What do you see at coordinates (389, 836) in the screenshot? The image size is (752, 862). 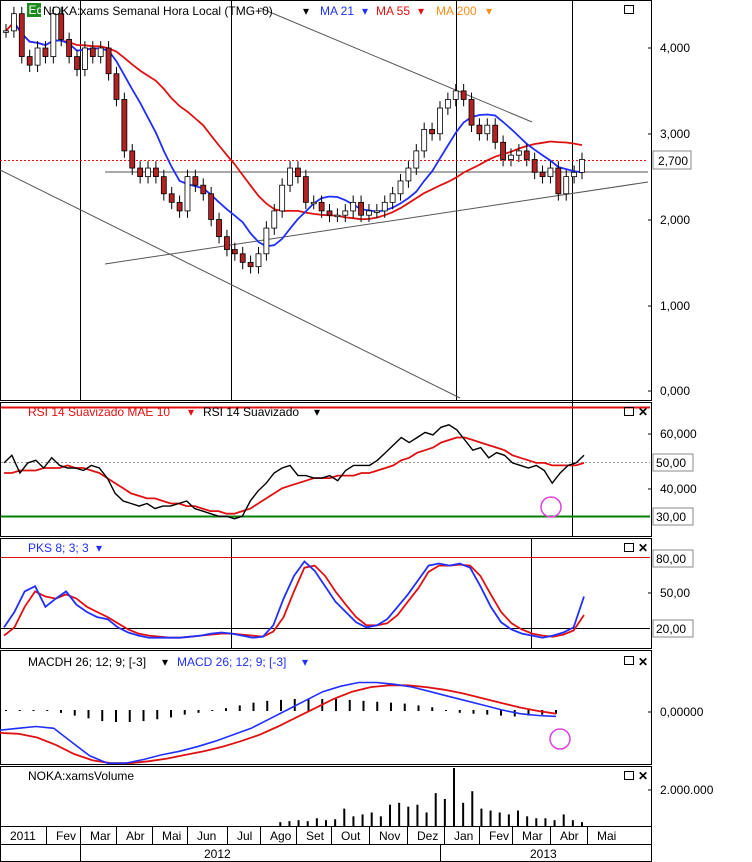 I see `month-label: Nov` at bounding box center [389, 836].